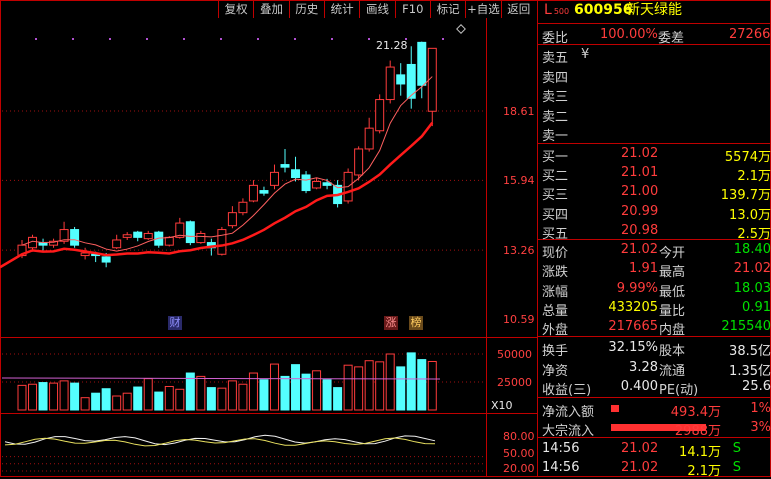 Image resolution: width=771 pixels, height=479 pixels. Describe the element at coordinates (750, 215) in the screenshot. I see `buy-volume: 13.0万` at that location.